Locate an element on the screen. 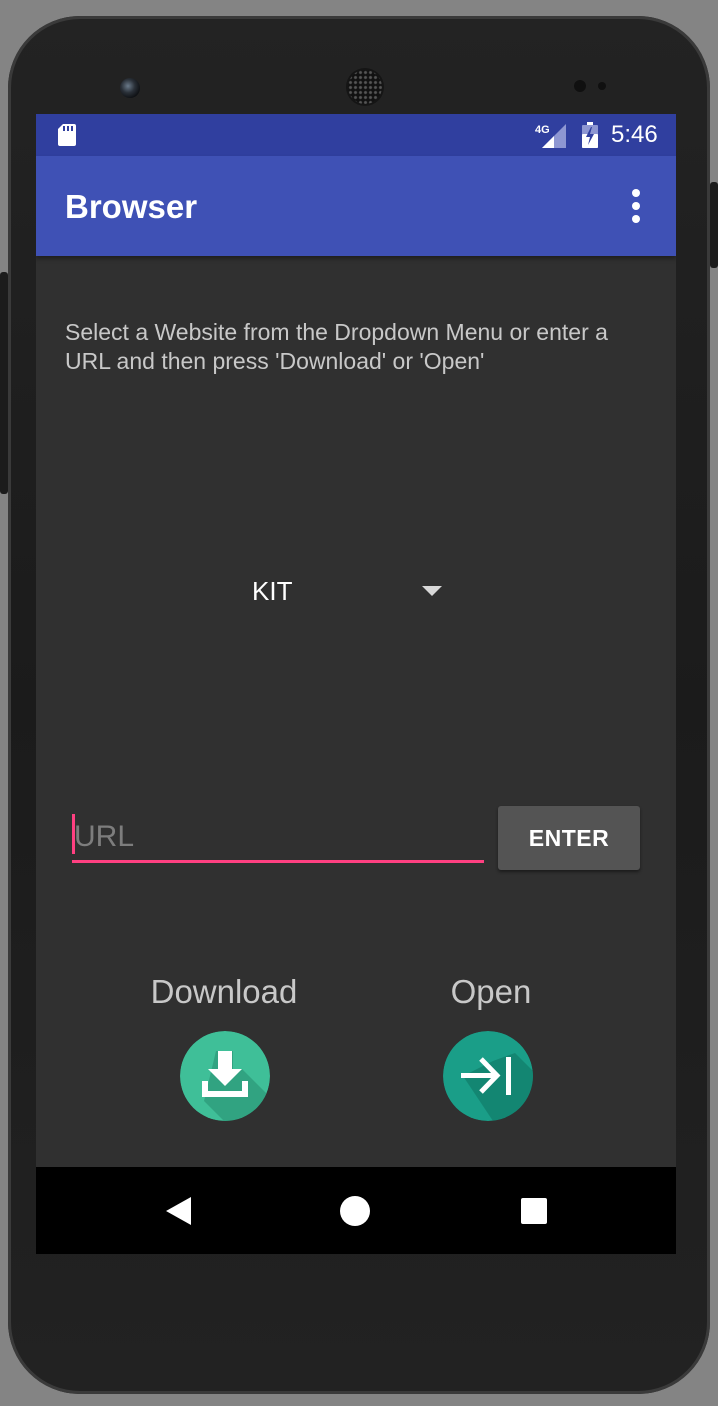  url-input is located at coordinates (278, 834).